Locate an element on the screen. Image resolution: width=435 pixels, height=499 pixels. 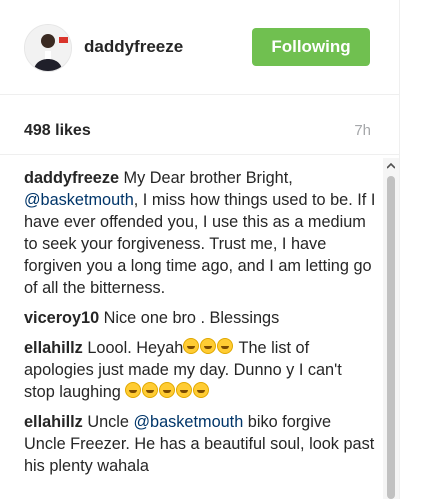
chevron-up-icon is located at coordinates (391, 166).